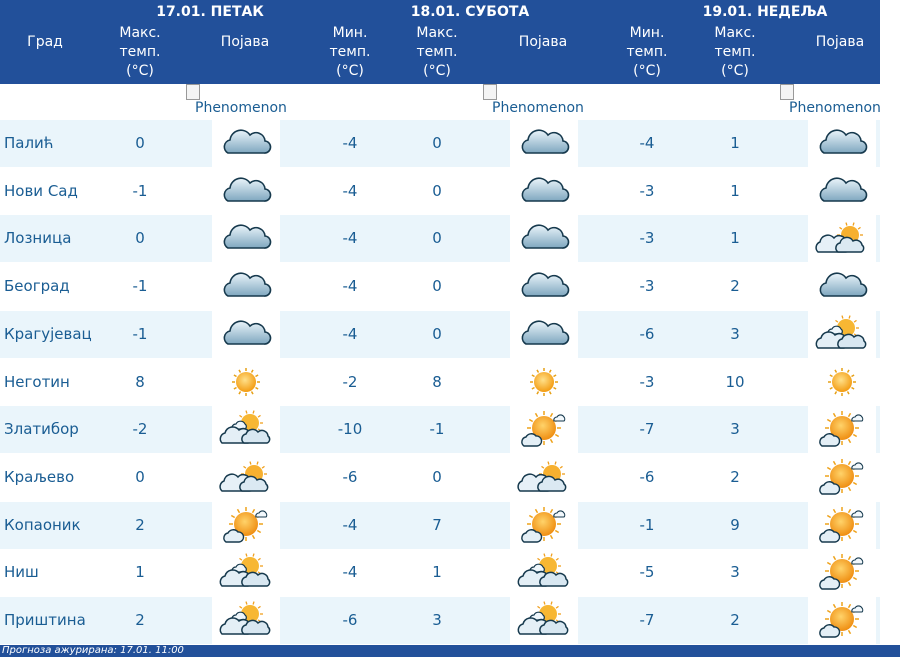 The height and width of the screenshot is (657, 900). What do you see at coordinates (210, 12) in the screenshot?
I see `day-1-date: 17.01. ПЕТАК` at bounding box center [210, 12].